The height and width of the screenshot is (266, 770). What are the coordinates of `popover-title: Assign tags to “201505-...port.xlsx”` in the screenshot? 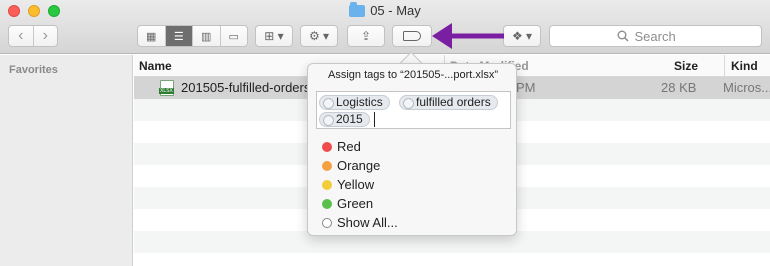 It's located at (413, 75).